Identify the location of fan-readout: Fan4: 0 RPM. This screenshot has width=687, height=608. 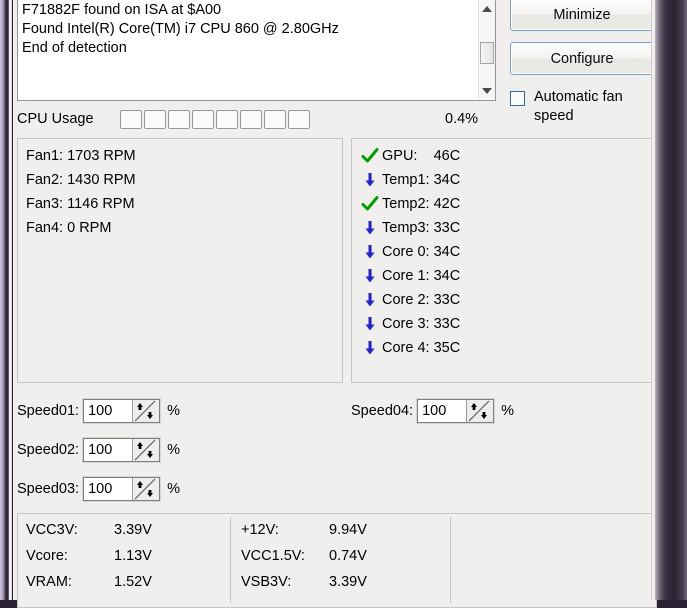
(81, 228).